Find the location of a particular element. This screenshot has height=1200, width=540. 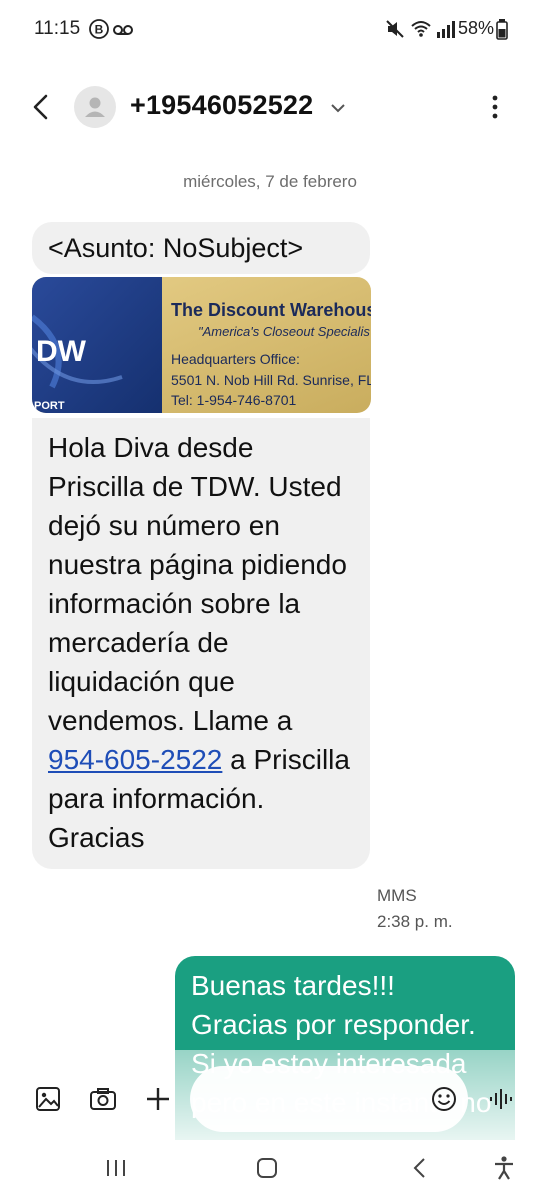

avatar is located at coordinates (95, 107).